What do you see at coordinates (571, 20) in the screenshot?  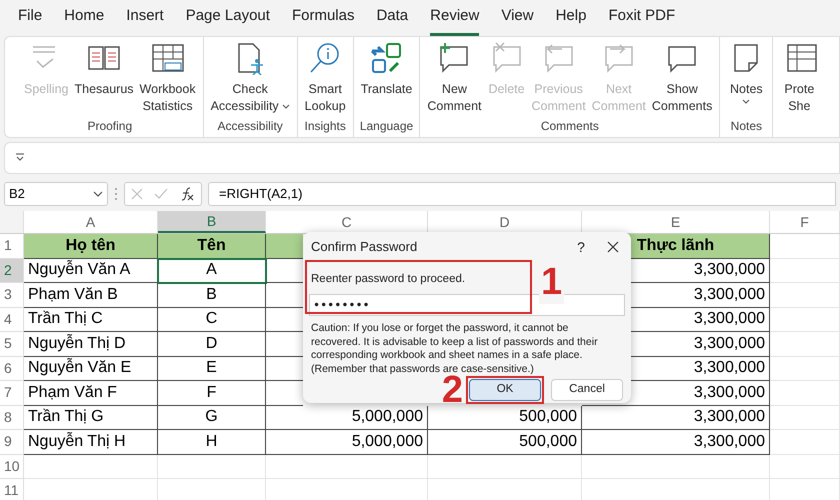 I see `ribbon-tab: Help` at bounding box center [571, 20].